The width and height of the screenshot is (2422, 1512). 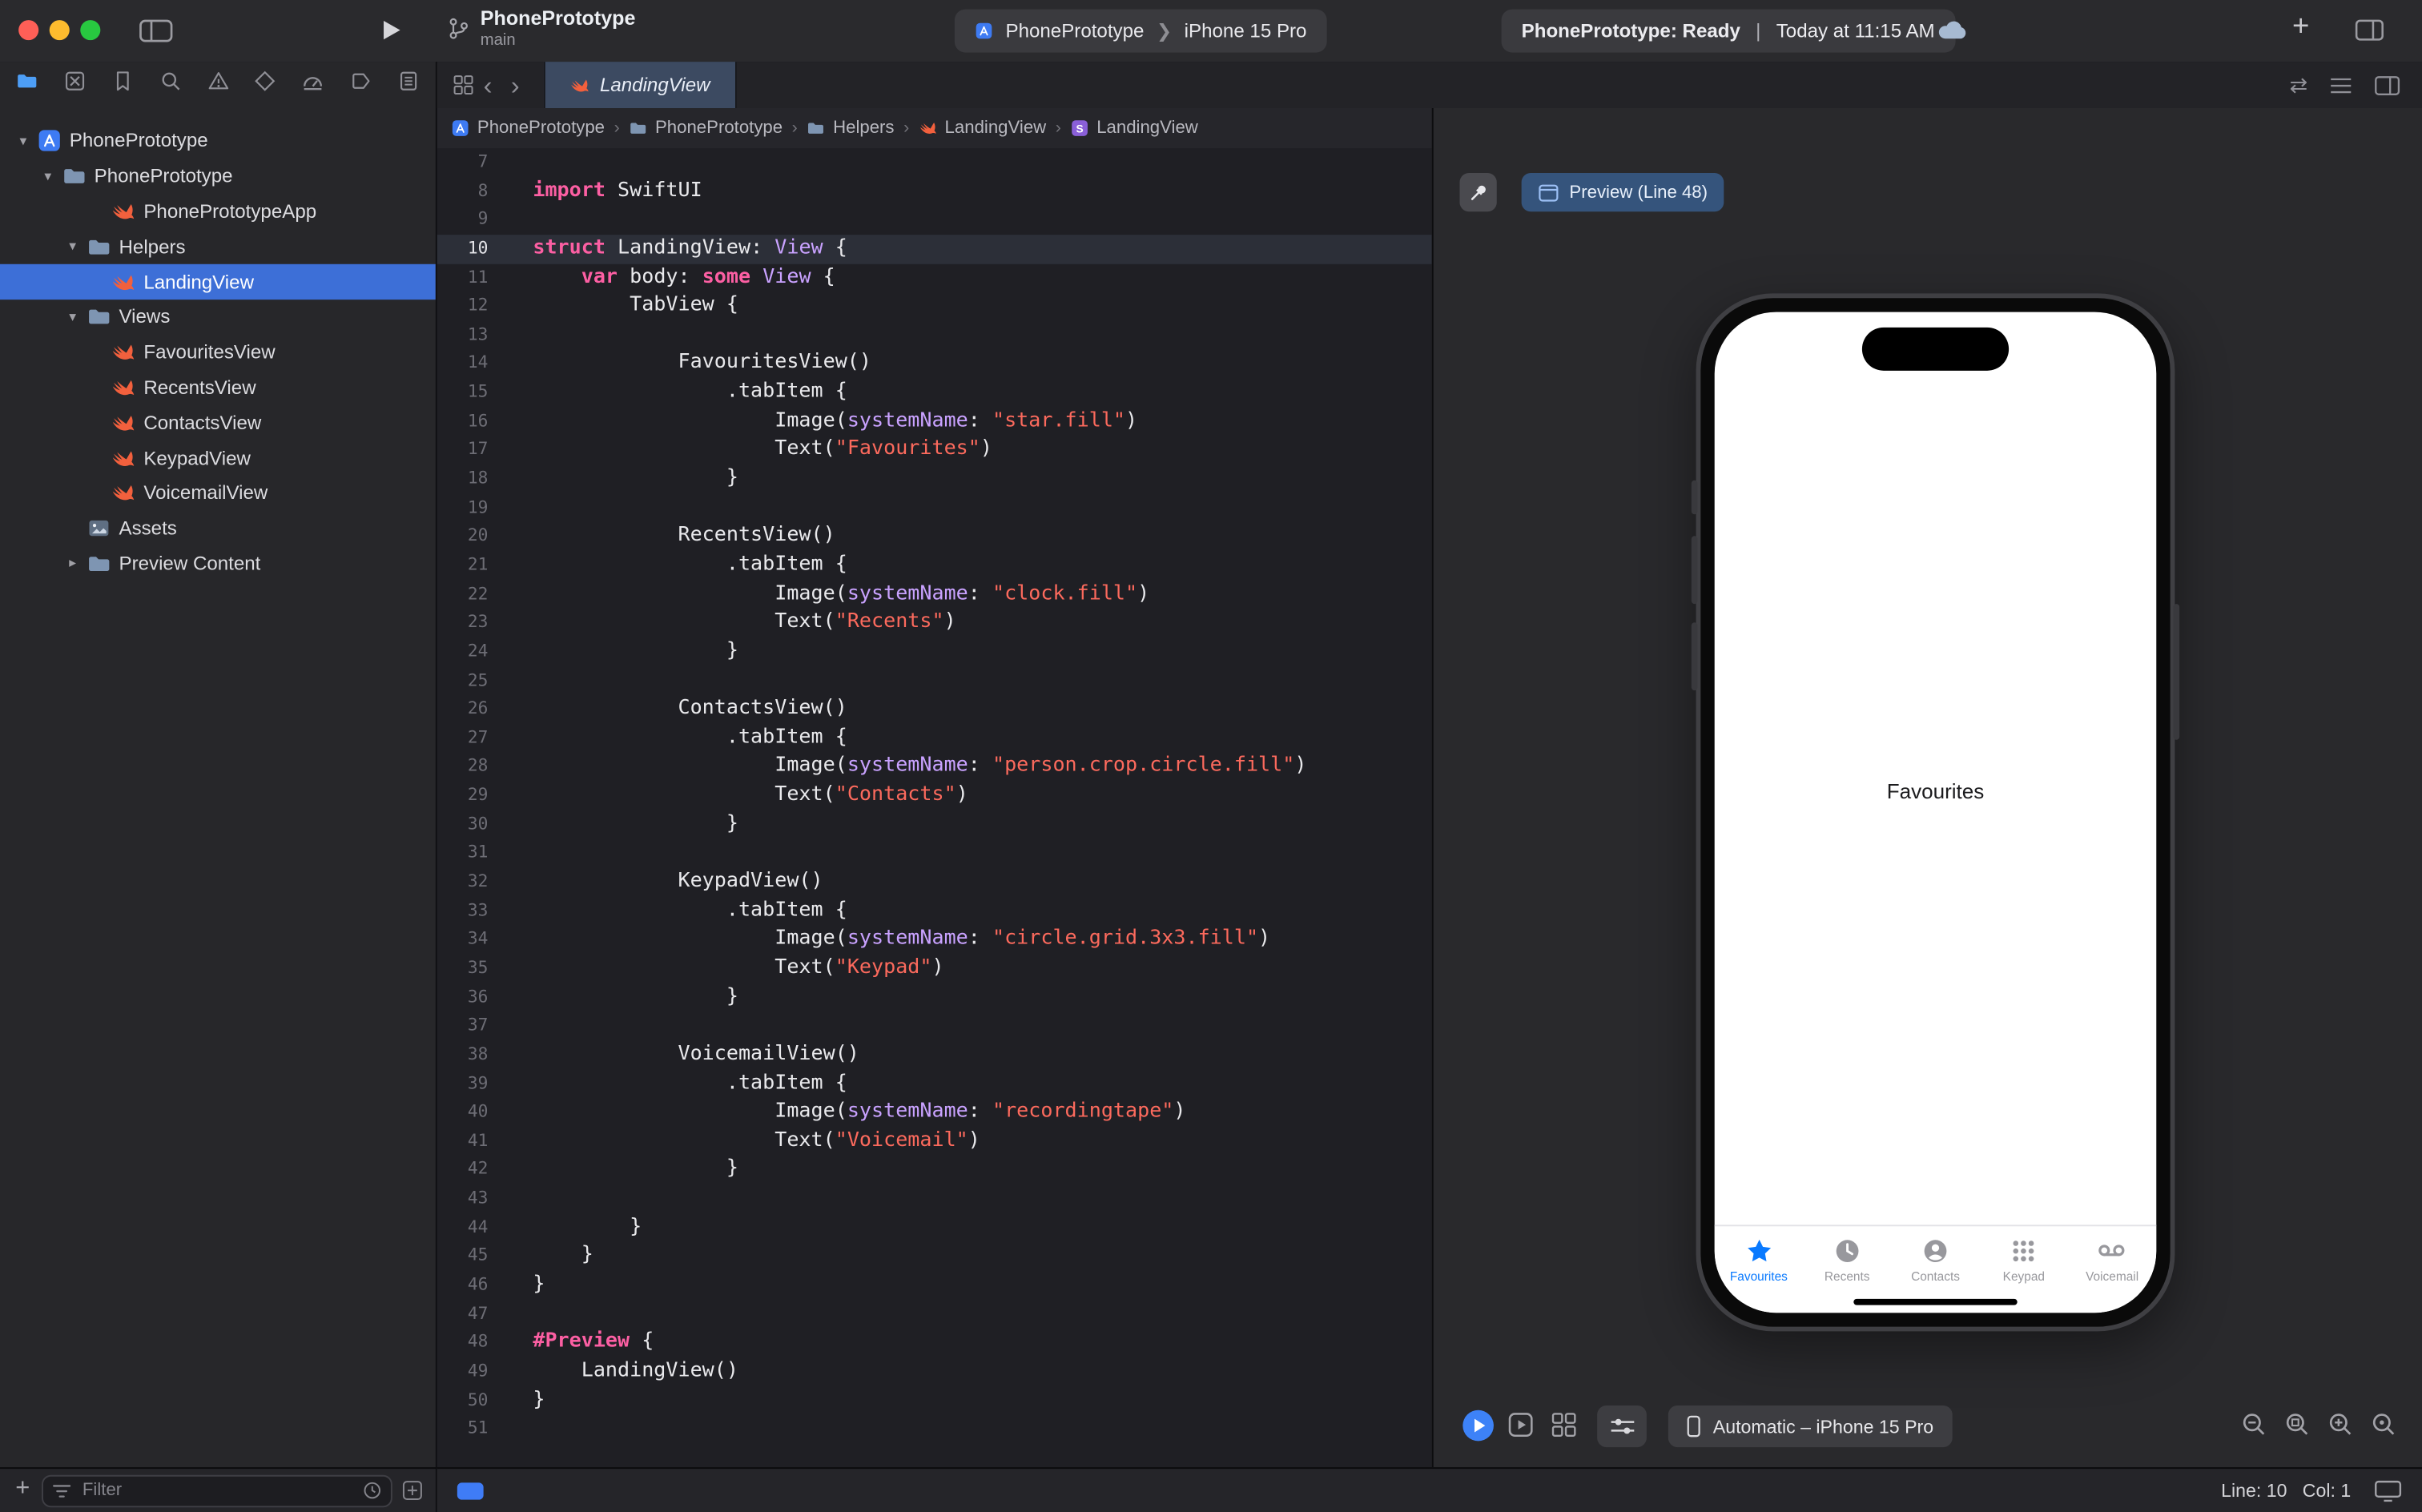 What do you see at coordinates (469, 651) in the screenshot?
I see `line-number: 24` at bounding box center [469, 651].